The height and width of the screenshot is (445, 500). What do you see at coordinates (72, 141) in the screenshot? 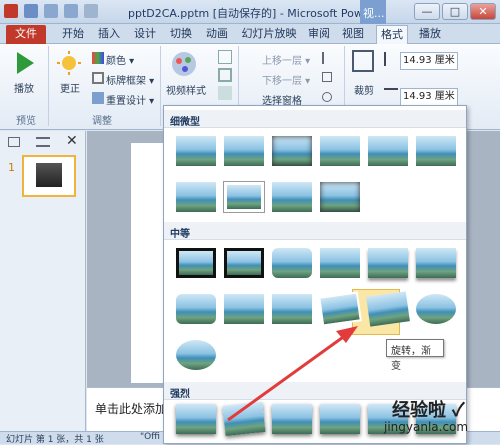
I see `close-panel-icon: ✕` at bounding box center [72, 141].